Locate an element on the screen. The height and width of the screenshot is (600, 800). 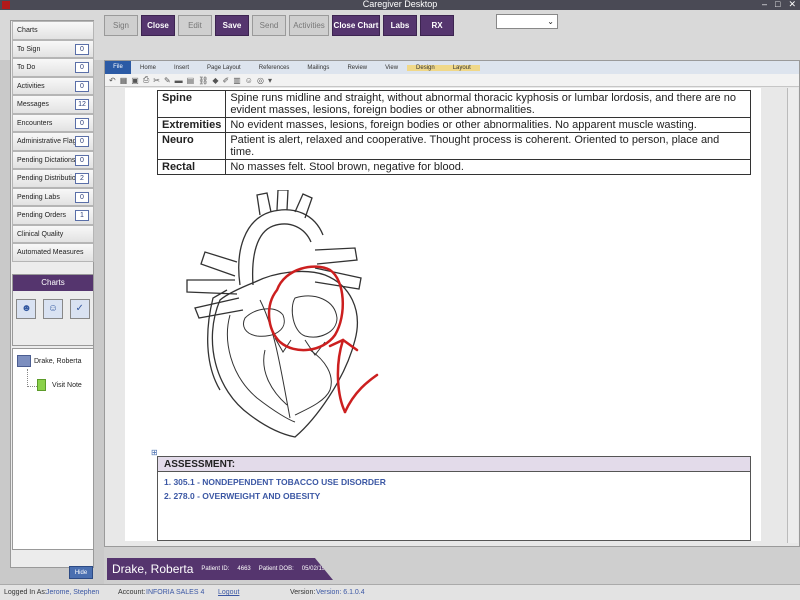
edit-icon: ✐ is located at coordinates (226, 80).